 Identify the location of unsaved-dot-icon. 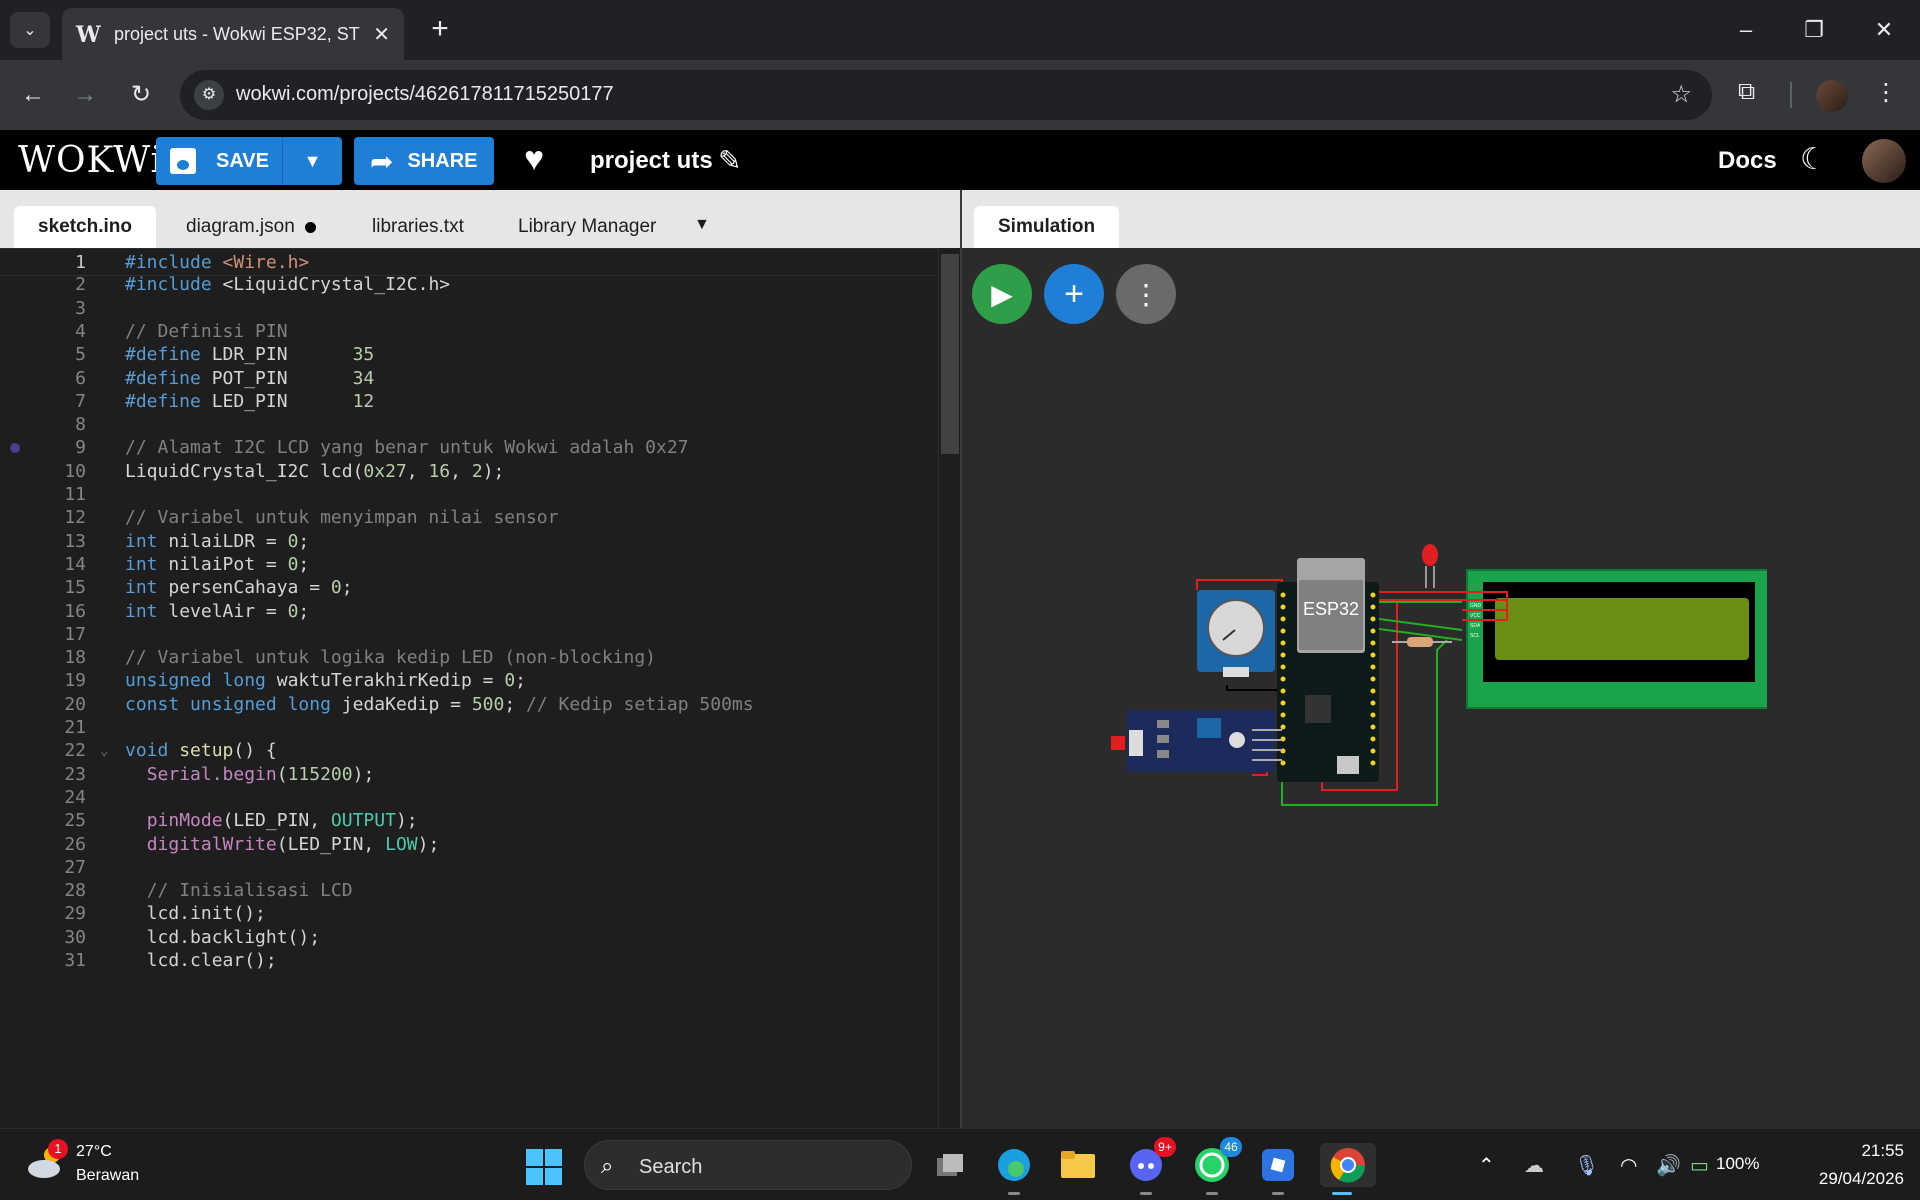
(310, 227).